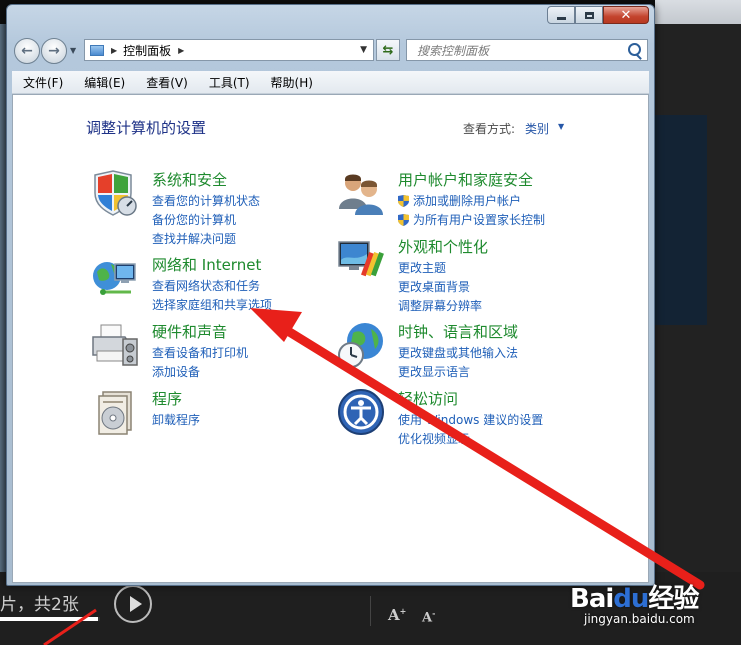 This screenshot has height=645, width=741. What do you see at coordinates (97, 50) in the screenshot?
I see `control-panel-icon` at bounding box center [97, 50].